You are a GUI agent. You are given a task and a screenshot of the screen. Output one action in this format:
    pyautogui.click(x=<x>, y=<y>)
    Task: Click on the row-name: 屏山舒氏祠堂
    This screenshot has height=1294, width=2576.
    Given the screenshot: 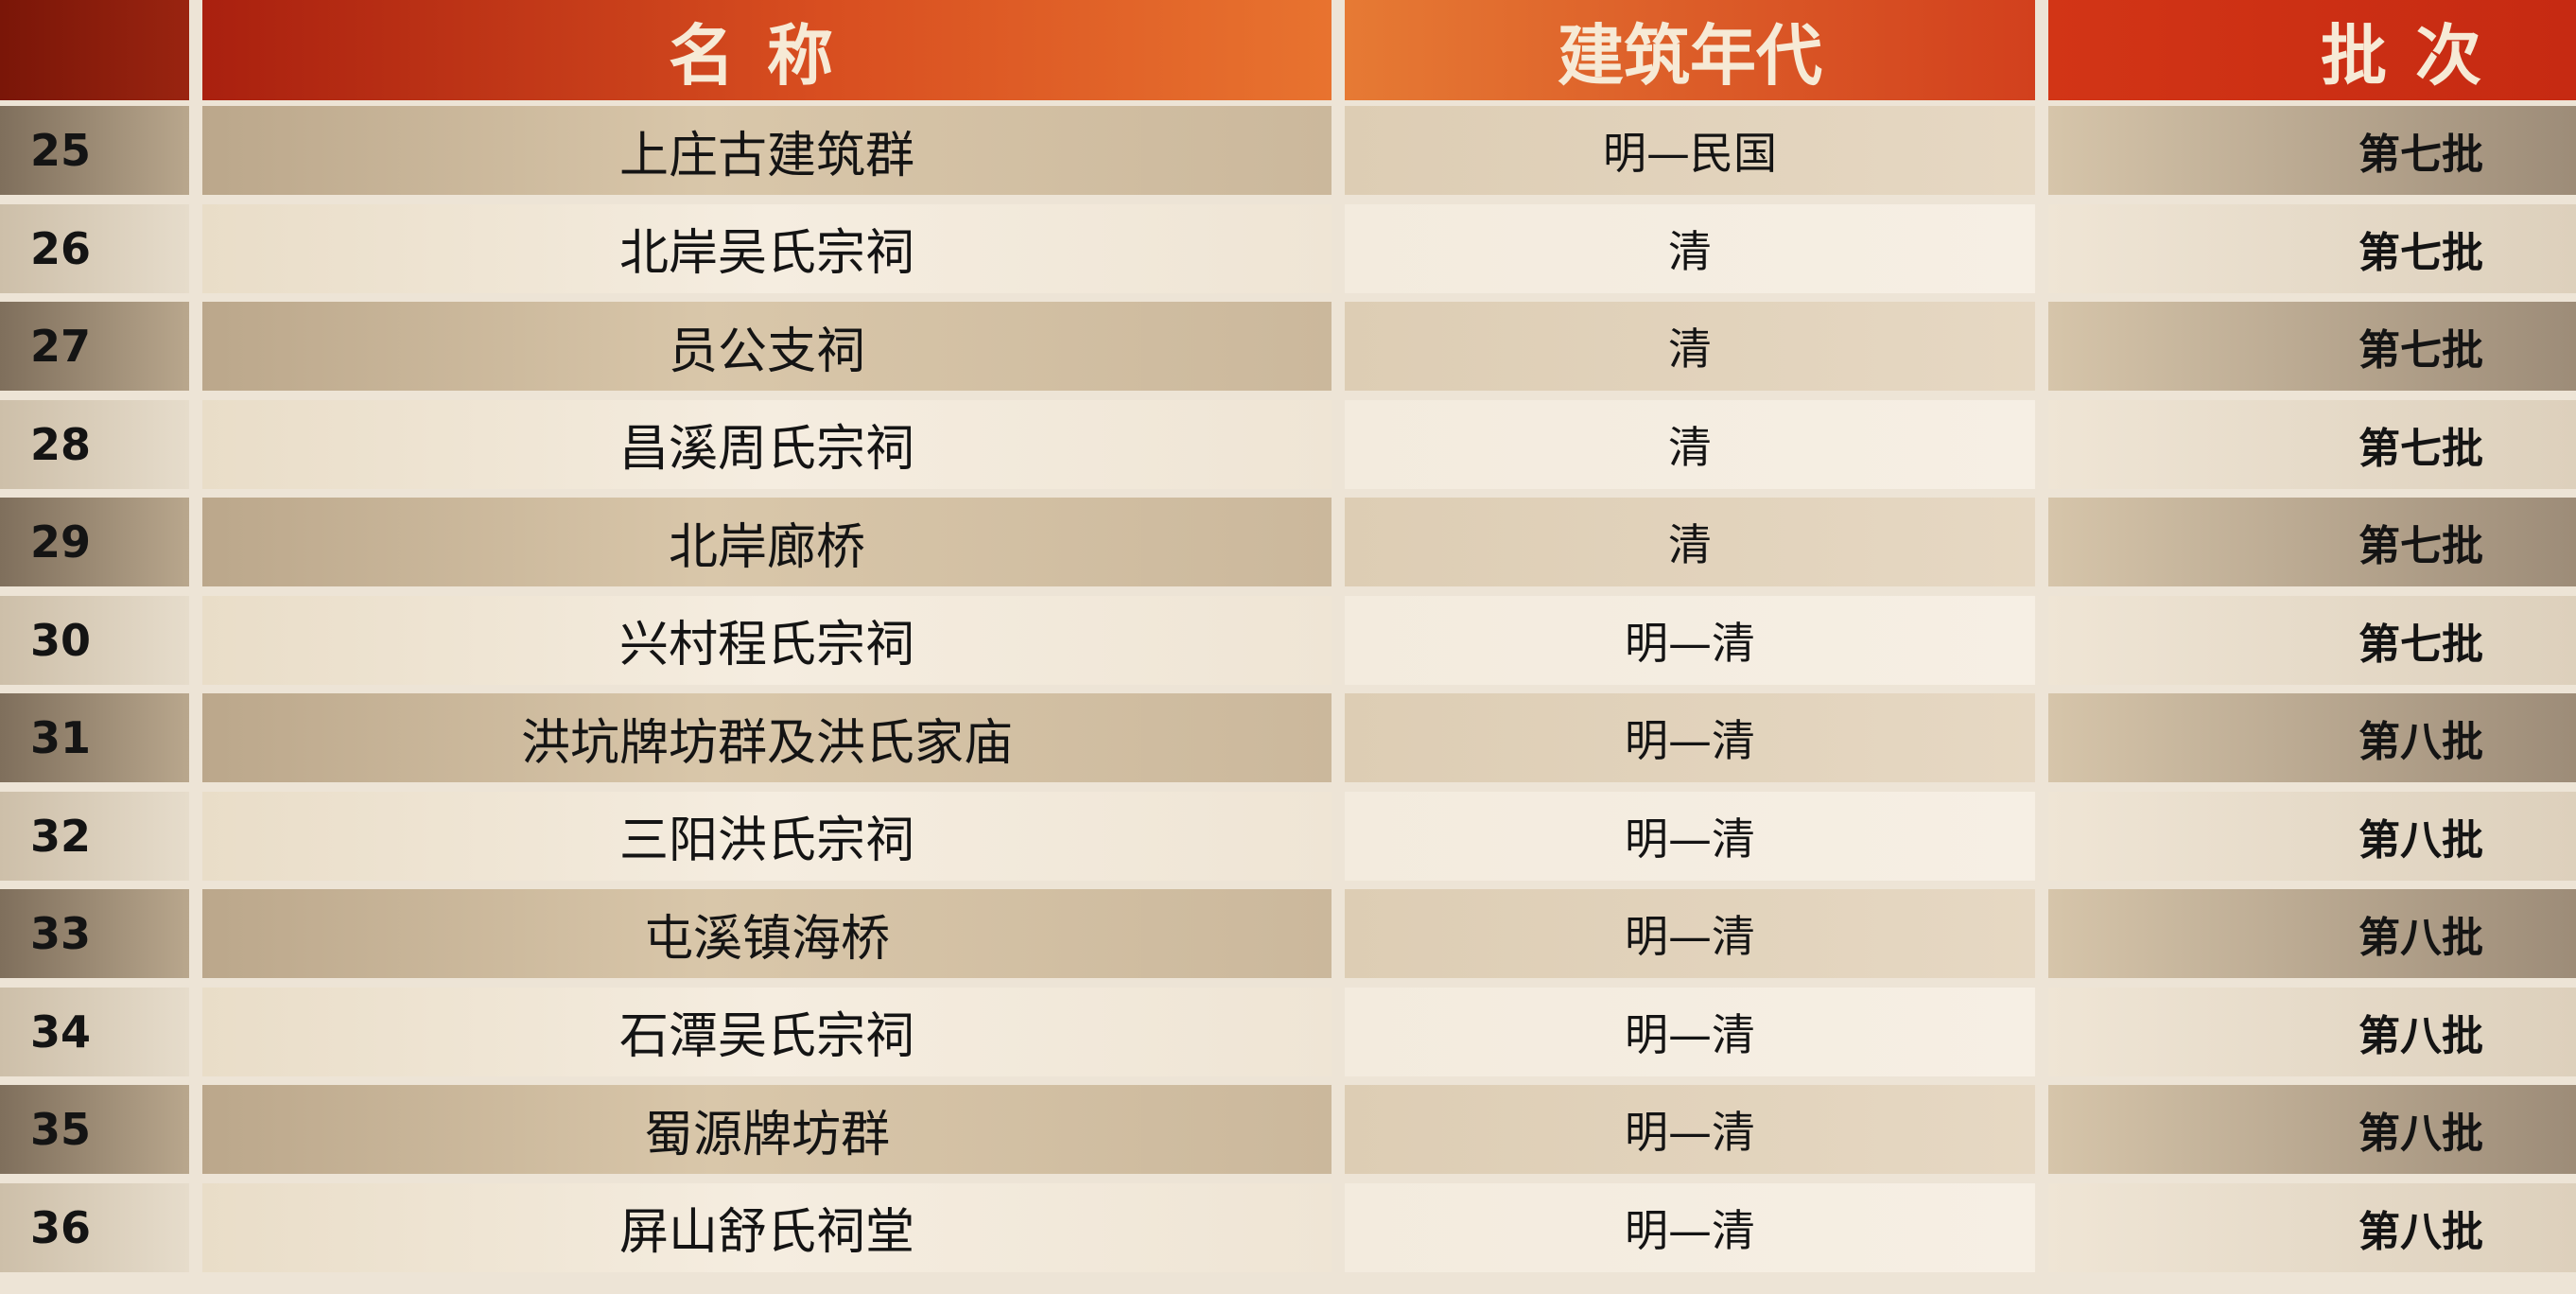 What is the action you would take?
    pyautogui.click(x=767, y=1227)
    